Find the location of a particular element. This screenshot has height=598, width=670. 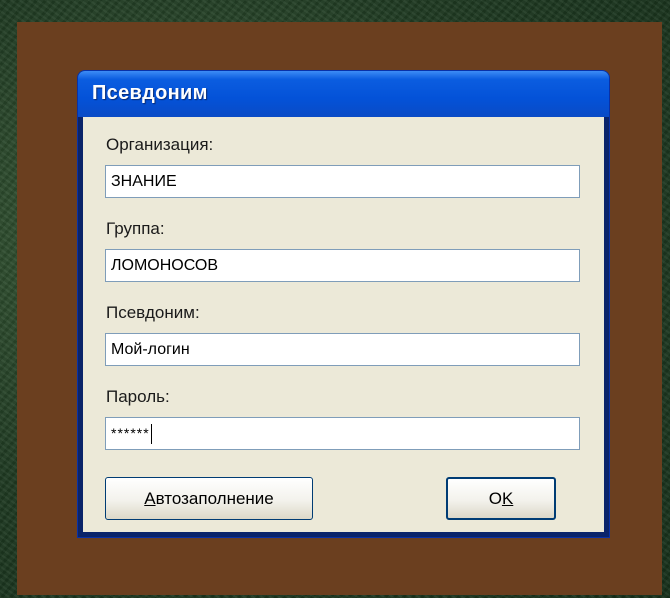

ok-mnemonic: K is located at coordinates (507, 498).